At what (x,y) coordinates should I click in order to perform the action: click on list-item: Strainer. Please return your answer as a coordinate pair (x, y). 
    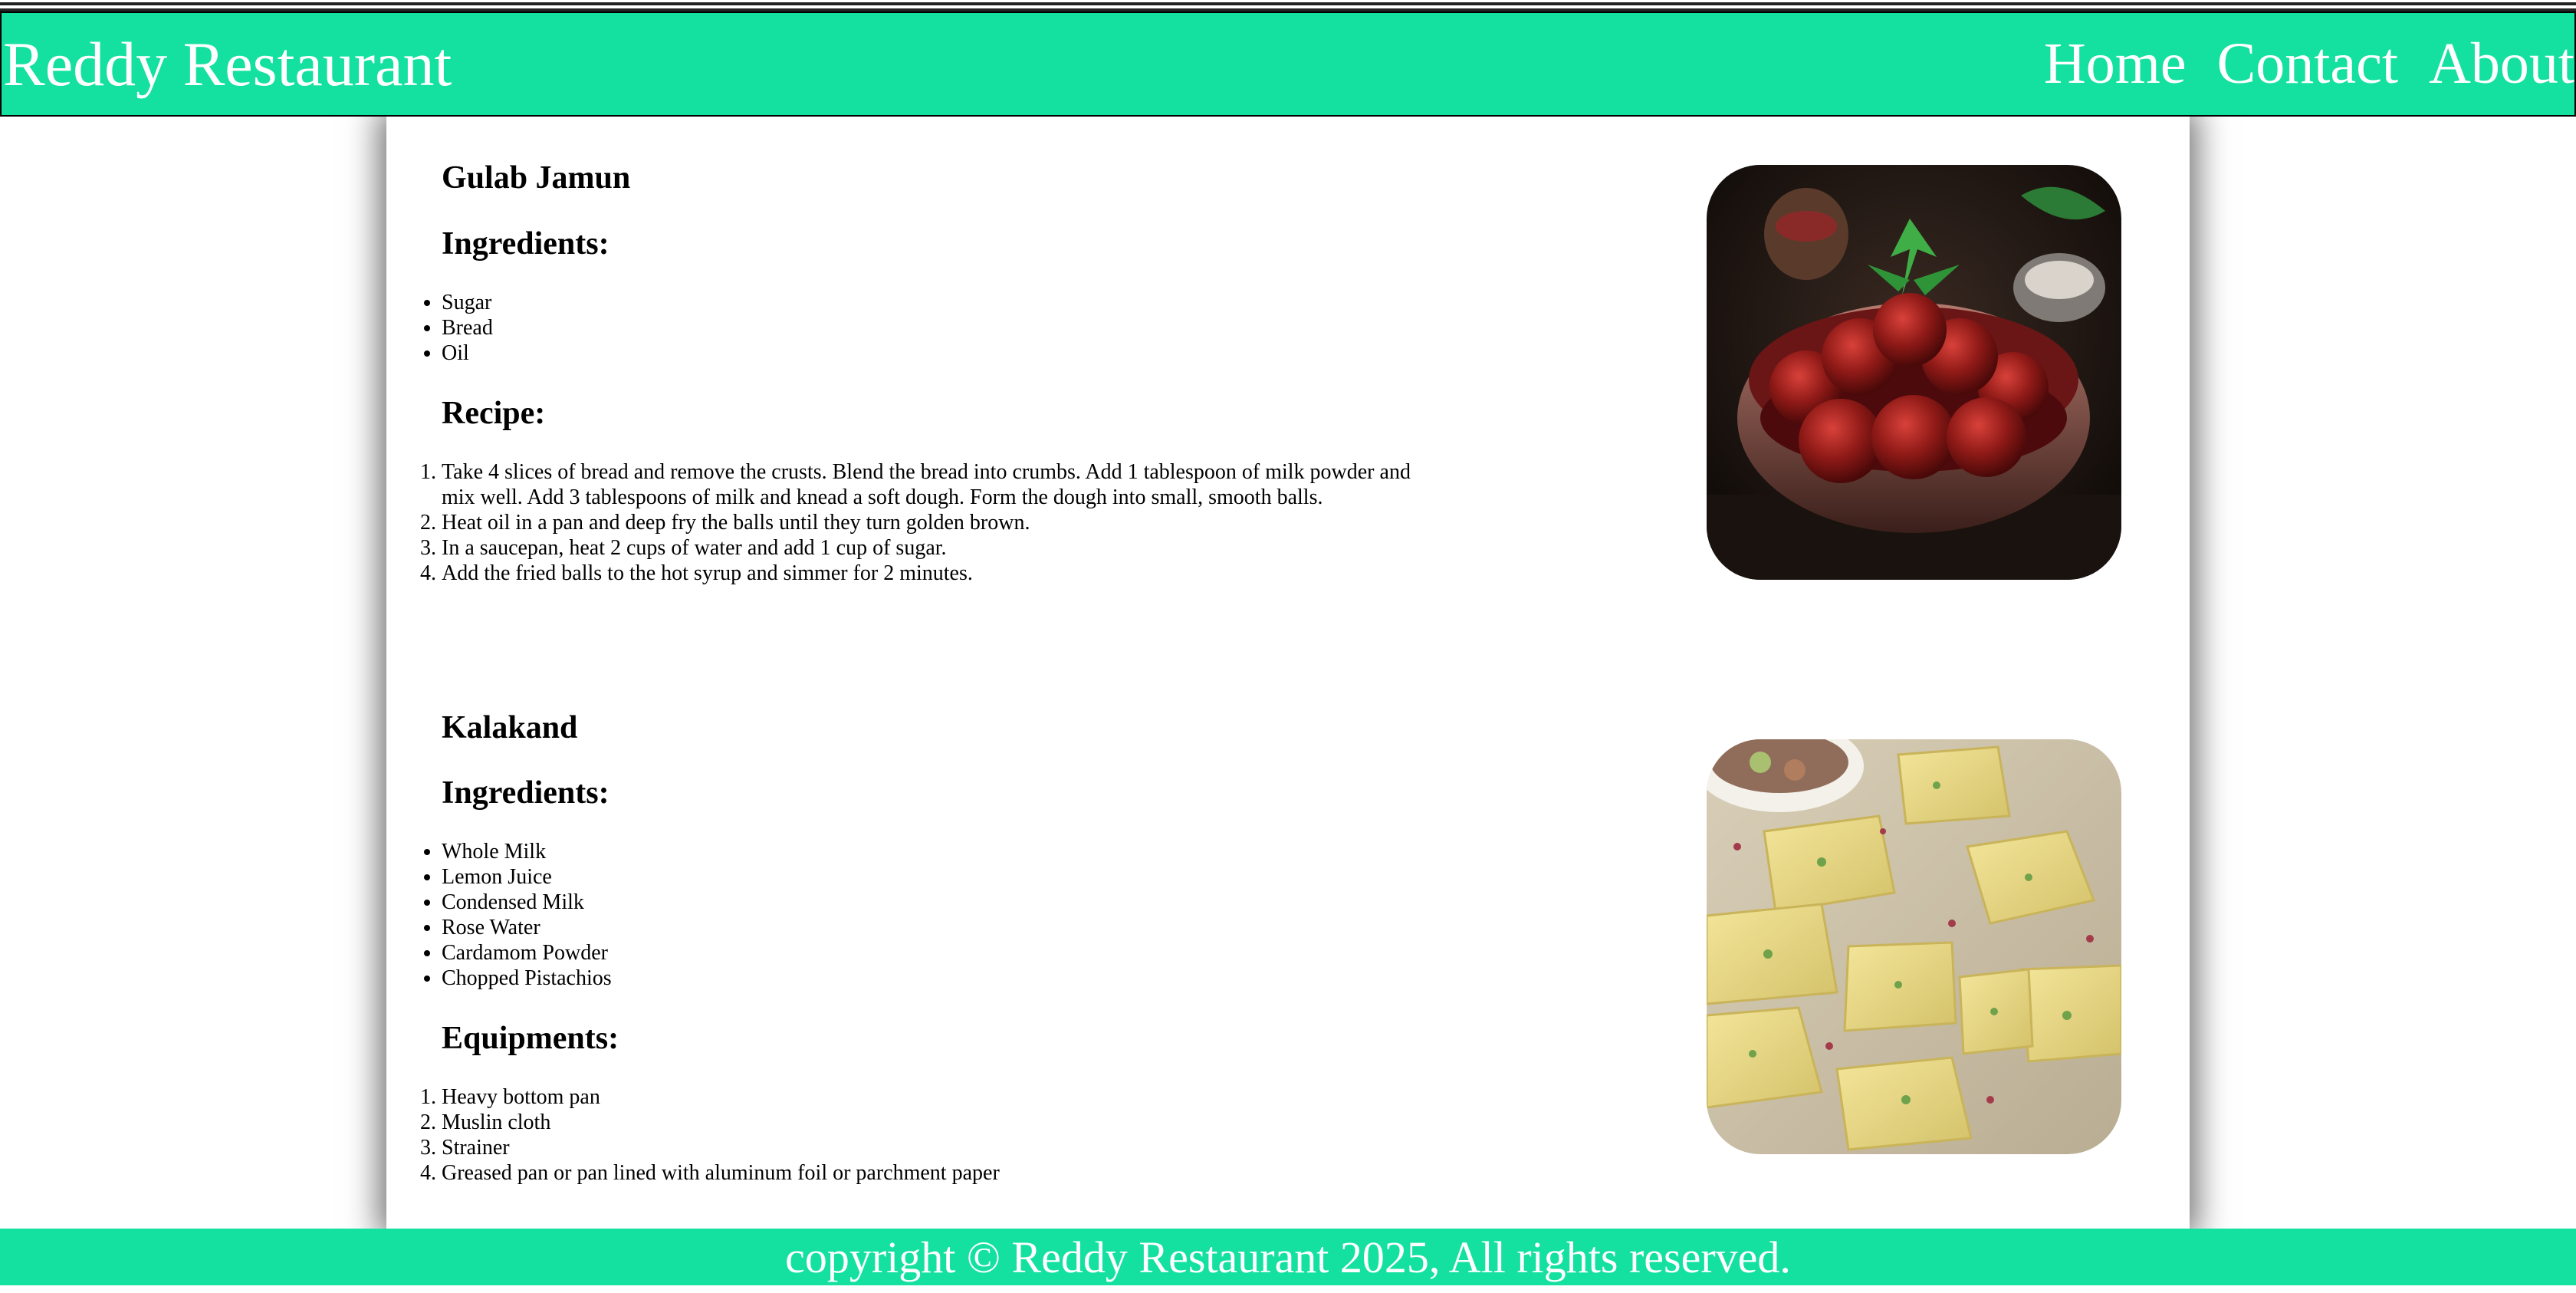
    Looking at the image, I should click on (936, 1147).